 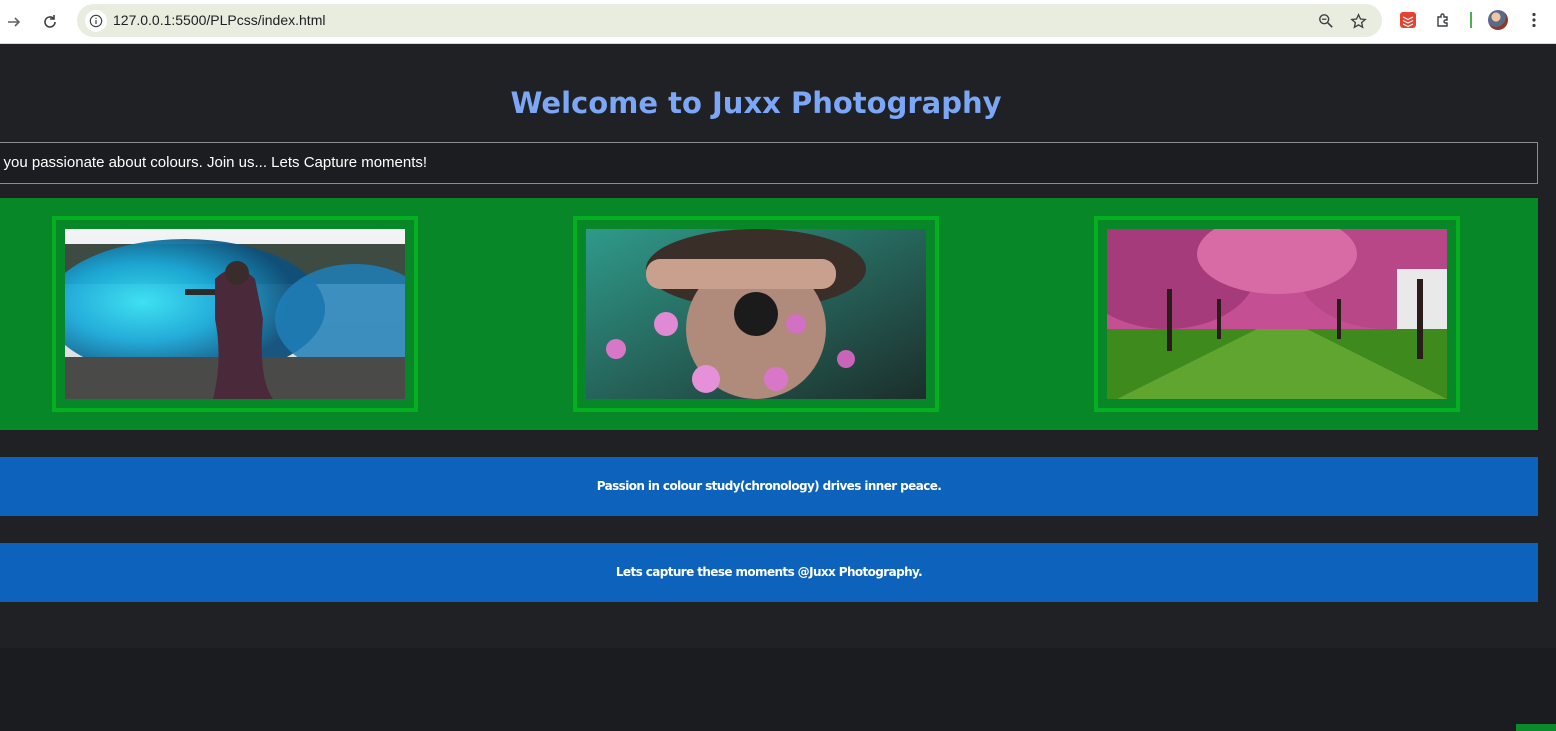 I want to click on url-text: 127.0.0.1:5500/PLPcss/index.html, so click(x=219, y=20).